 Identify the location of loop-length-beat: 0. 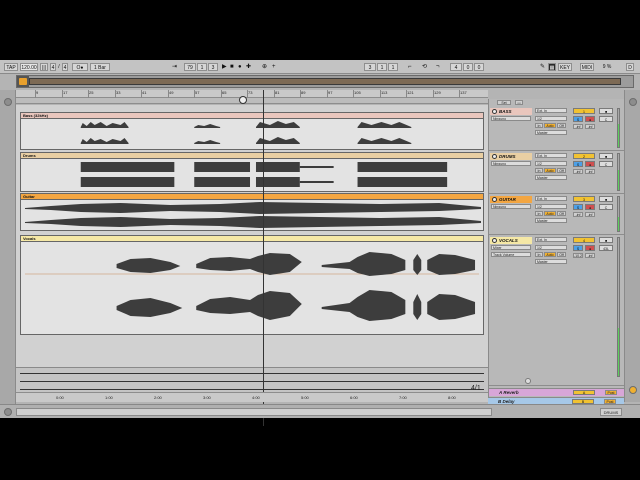
(468, 67).